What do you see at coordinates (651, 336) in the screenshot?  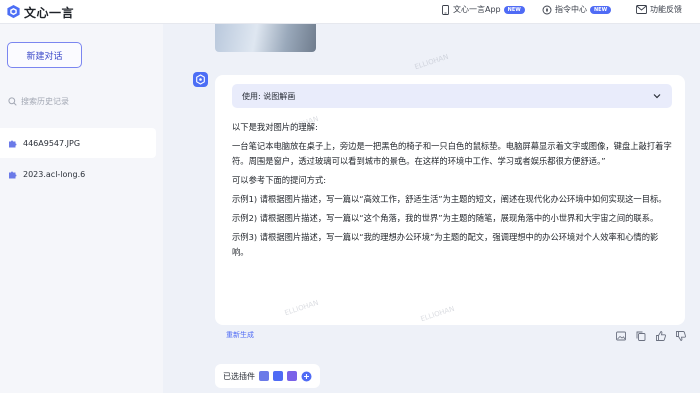 I see `message-actions` at bounding box center [651, 336].